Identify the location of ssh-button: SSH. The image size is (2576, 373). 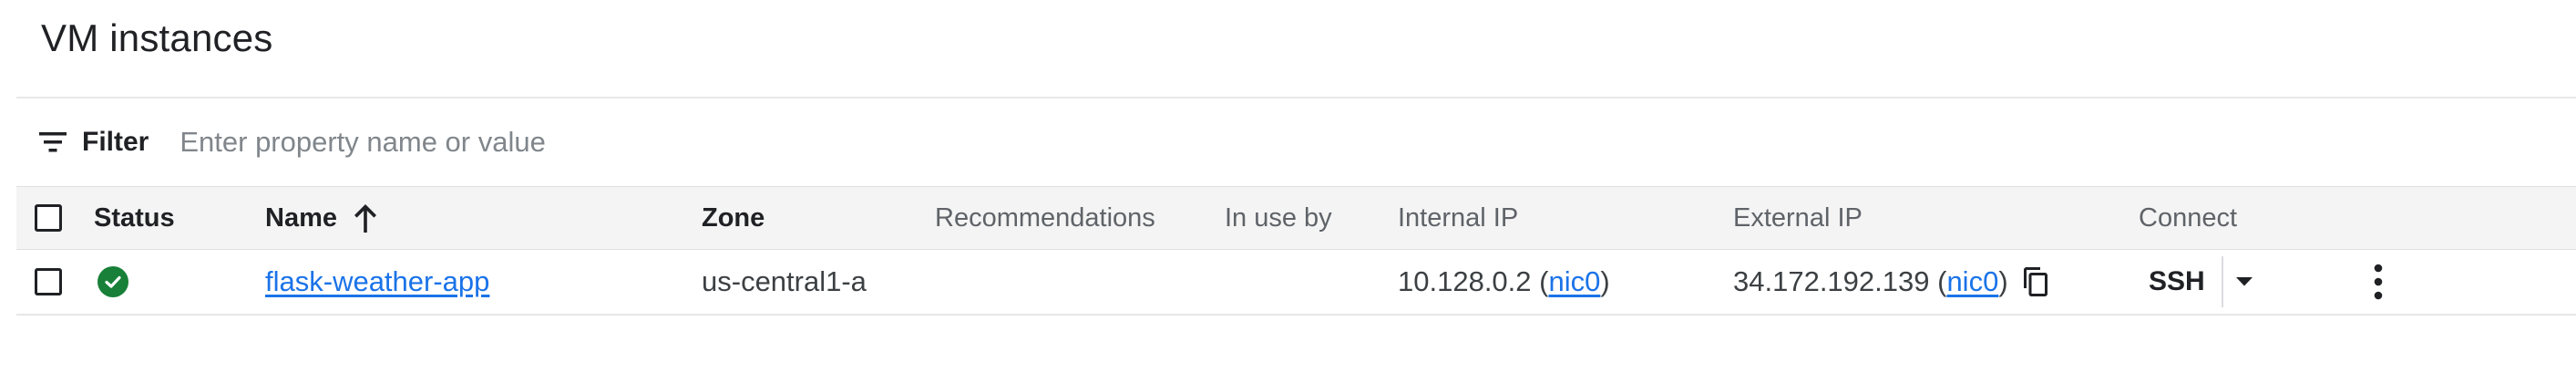
(2177, 281).